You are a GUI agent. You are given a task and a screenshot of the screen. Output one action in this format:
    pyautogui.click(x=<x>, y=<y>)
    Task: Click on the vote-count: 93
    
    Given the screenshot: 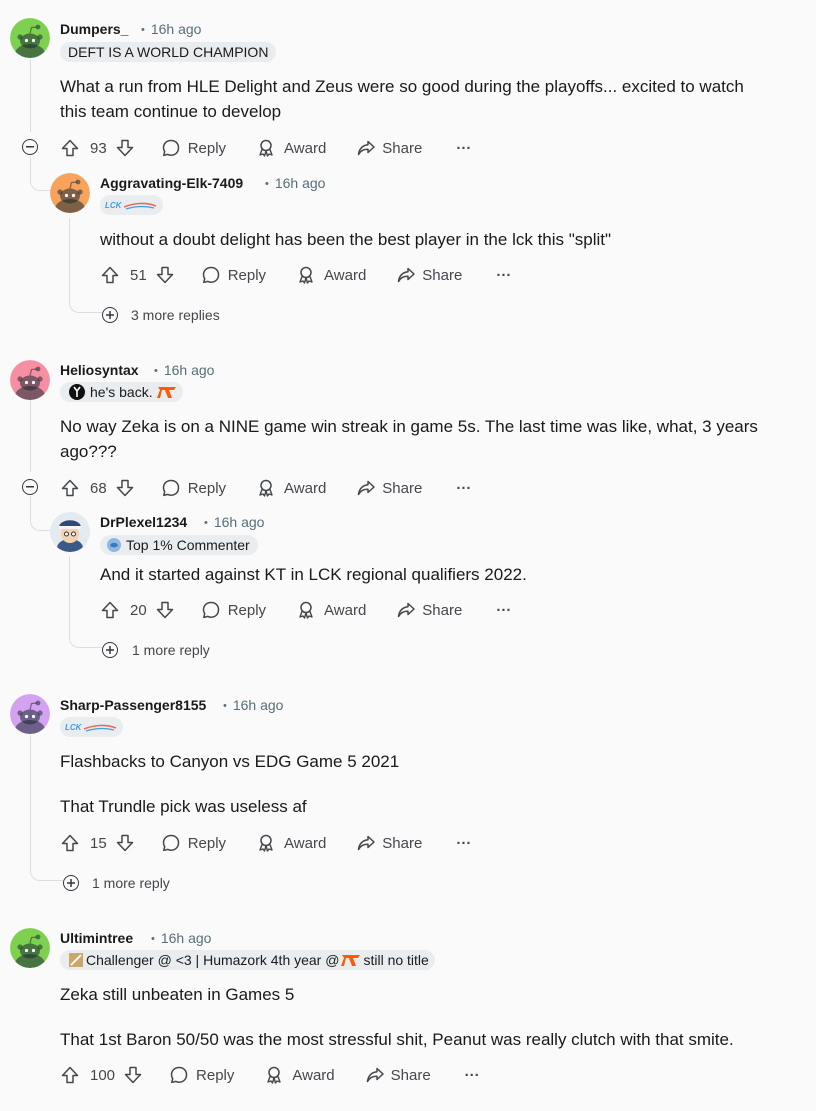 What is the action you would take?
    pyautogui.click(x=98, y=148)
    